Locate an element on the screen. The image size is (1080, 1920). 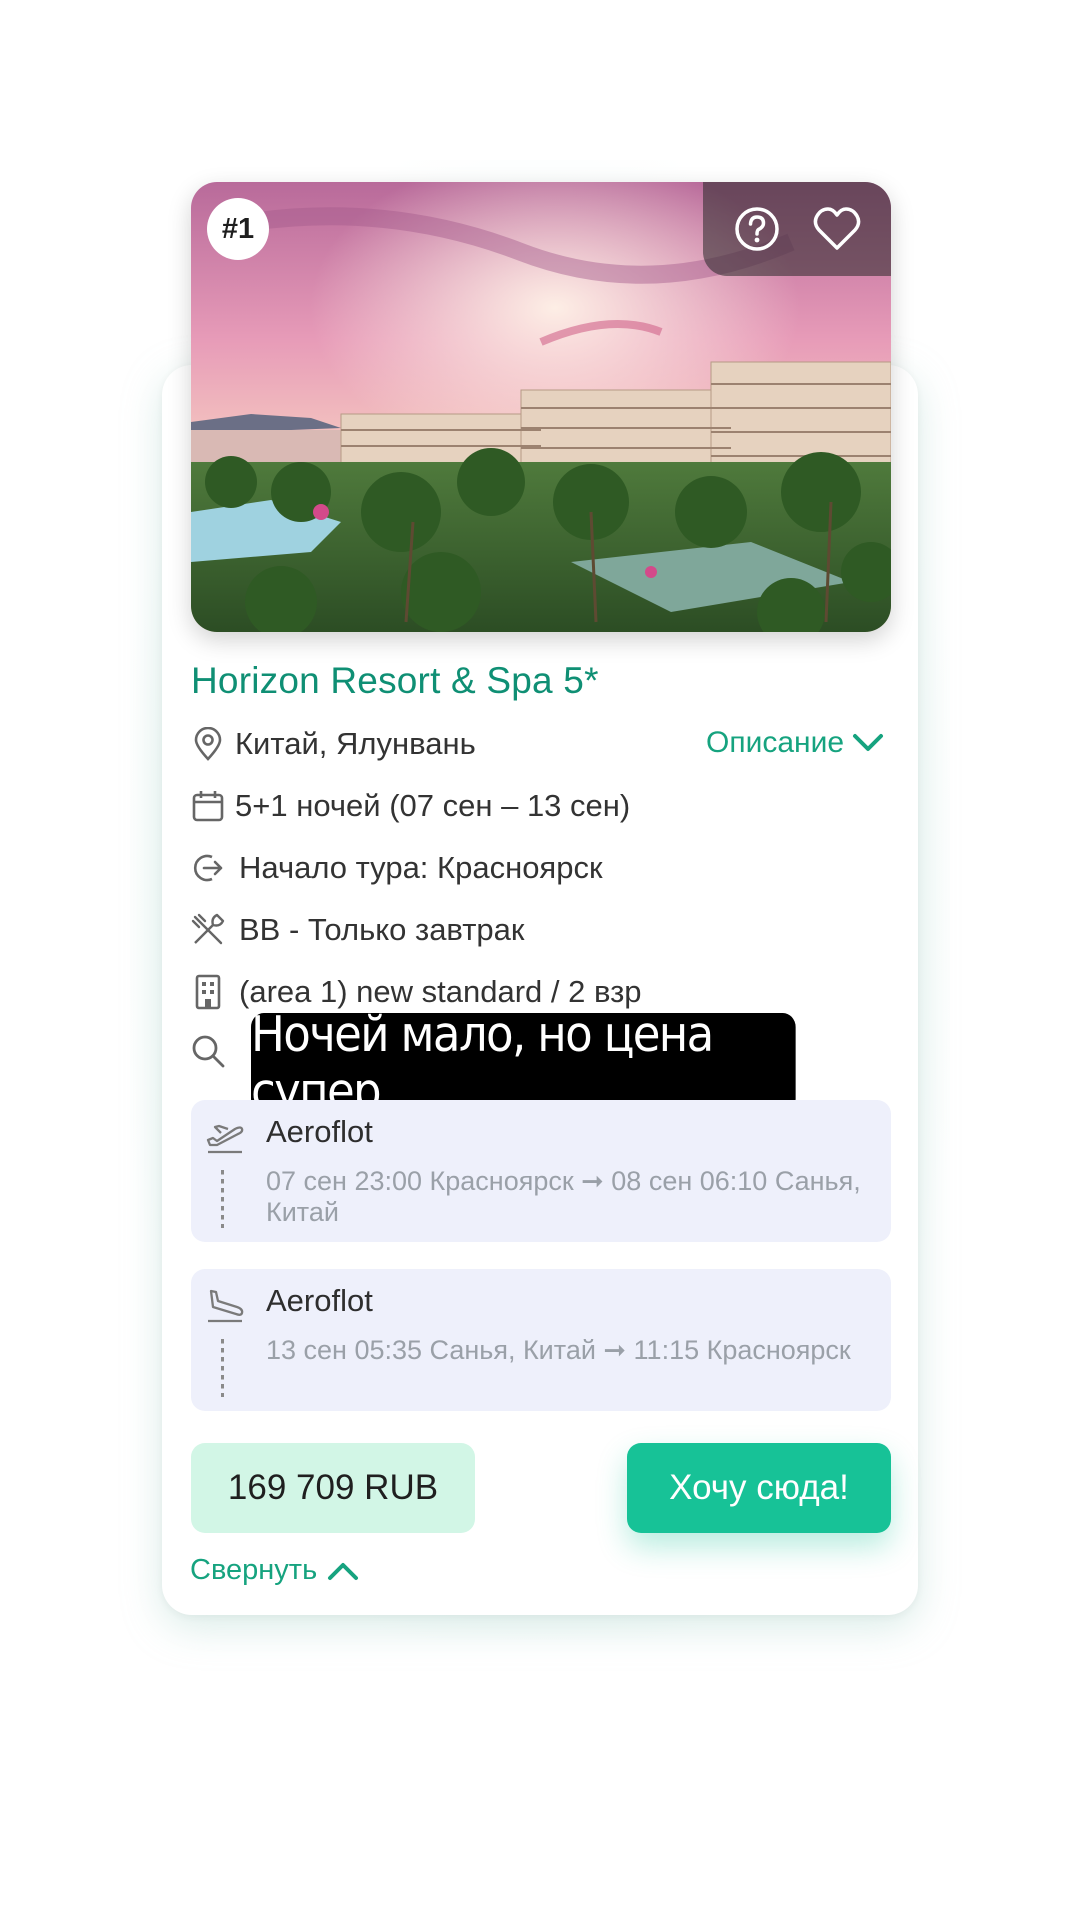
hero-actions is located at coordinates (797, 229).